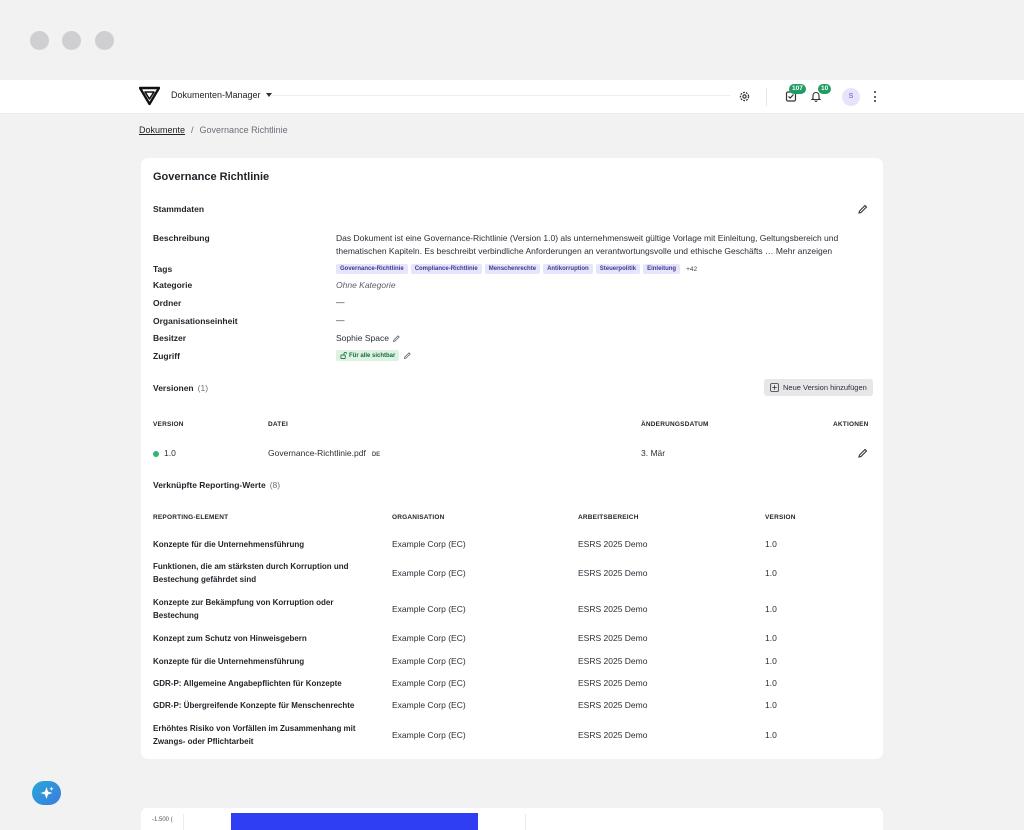 This screenshot has width=1024, height=830. Describe the element at coordinates (230, 638) in the screenshot. I see `reporting-element-cell: Konzept zum Schutz von Hinweisgebern` at that location.